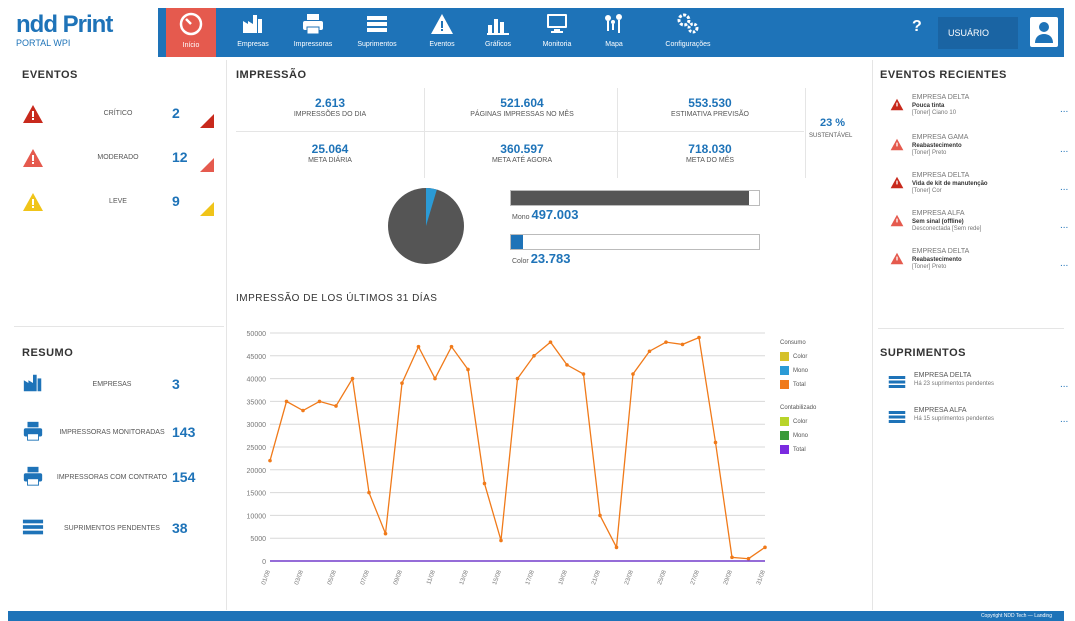 The image size is (1075, 621). Describe the element at coordinates (941, 175) in the screenshot. I see `event-company: EMPRESA DELTA` at that location.